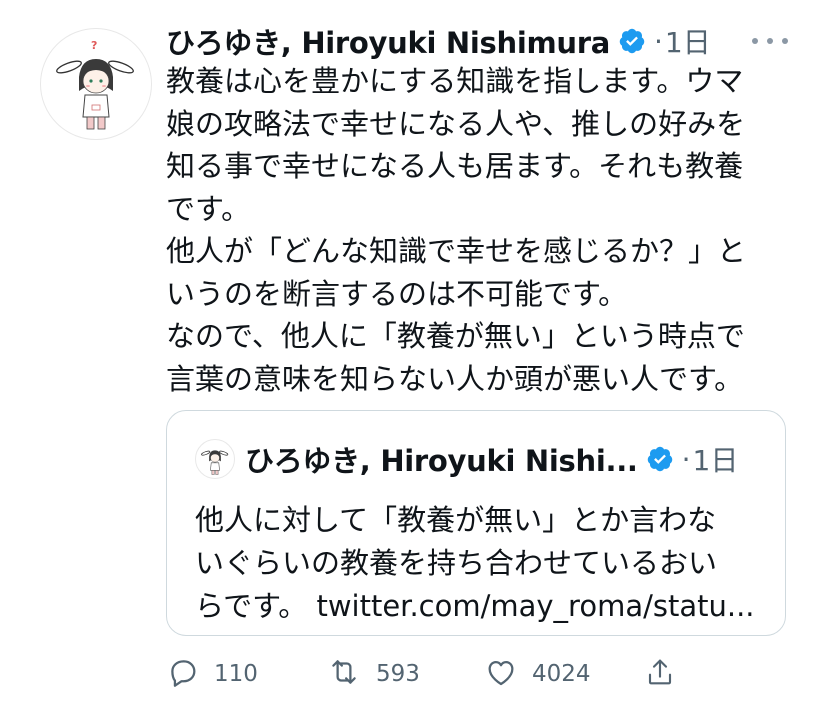 Image resolution: width=828 pixels, height=722 pixels. I want to click on tweet-line: 知る事で幸せになる人も居ます。それも教養, so click(455, 166).